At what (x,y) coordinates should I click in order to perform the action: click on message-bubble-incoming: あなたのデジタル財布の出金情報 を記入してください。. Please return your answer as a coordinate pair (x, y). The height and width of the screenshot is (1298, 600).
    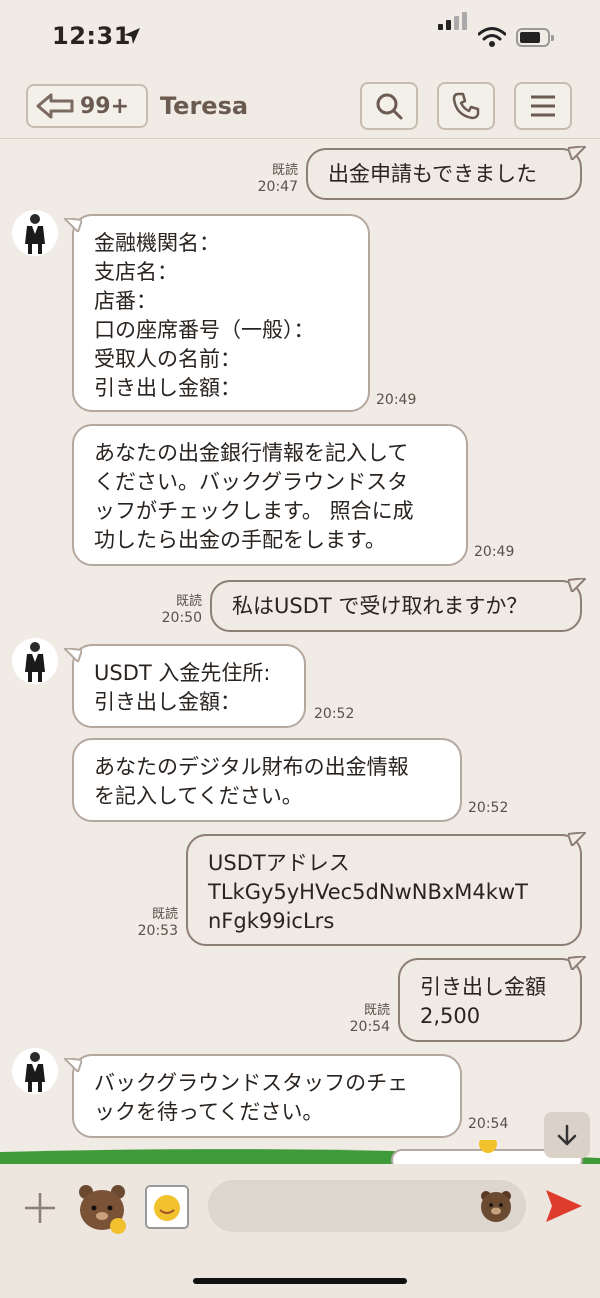
    Looking at the image, I should click on (267, 780).